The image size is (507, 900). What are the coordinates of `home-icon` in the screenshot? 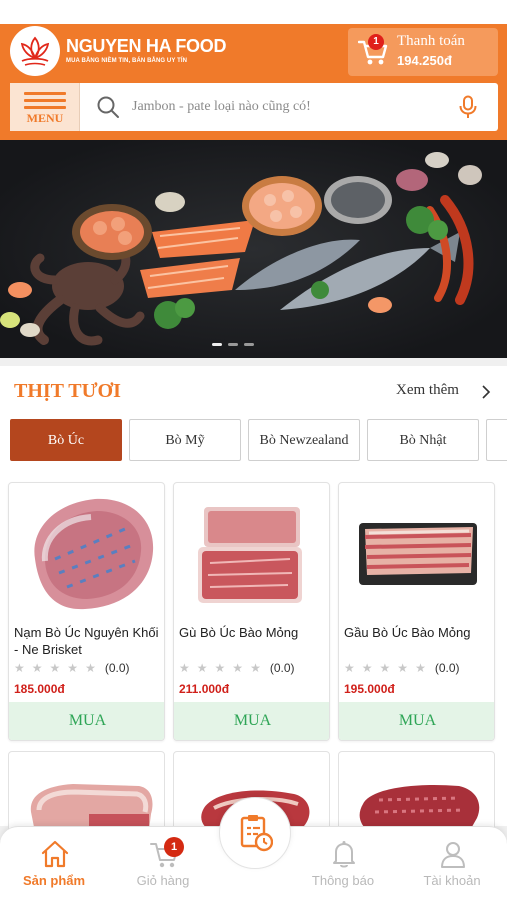 It's located at (55, 854).